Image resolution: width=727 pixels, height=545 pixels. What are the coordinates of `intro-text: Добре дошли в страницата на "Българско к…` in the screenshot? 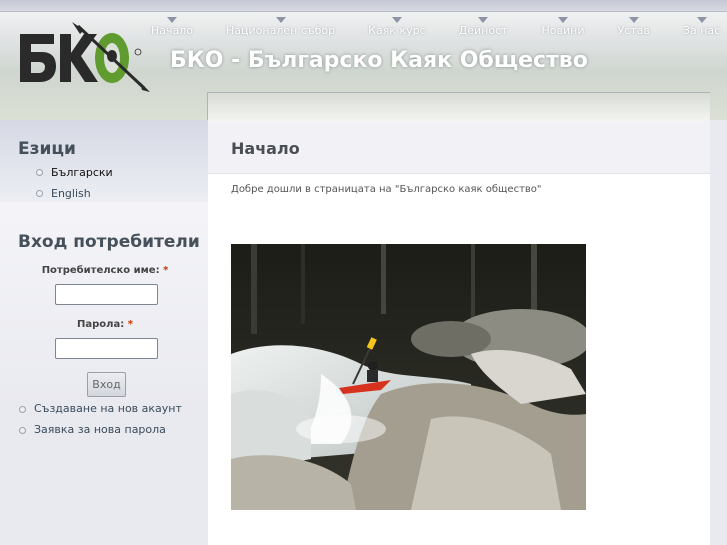 It's located at (386, 189).